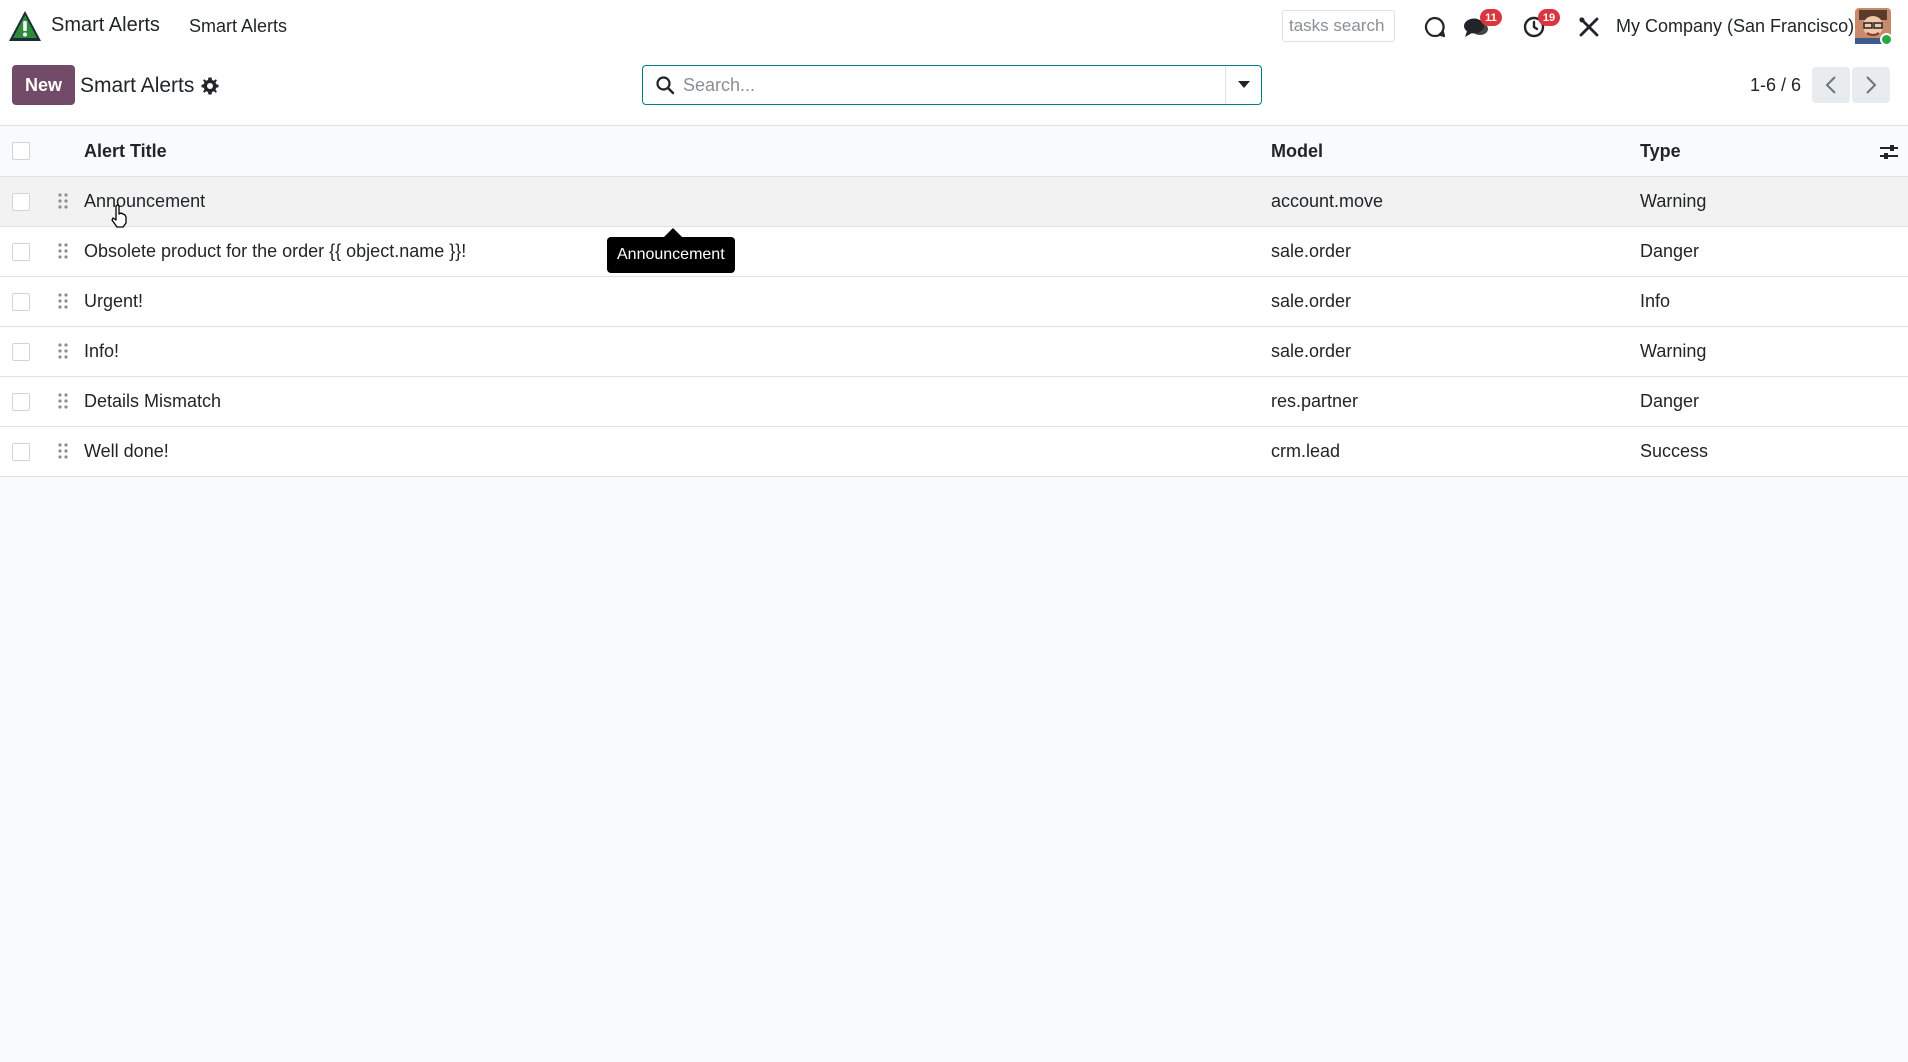  Describe the element at coordinates (671, 250) in the screenshot. I see `tooltip: Announcement` at that location.